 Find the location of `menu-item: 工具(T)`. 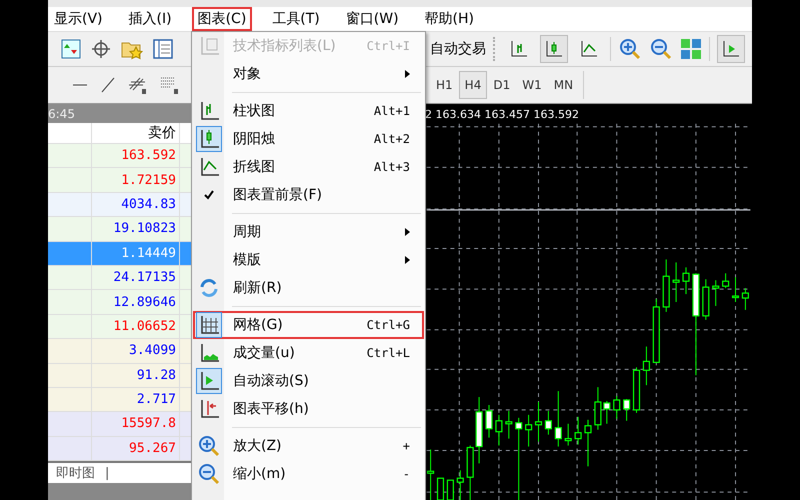

menu-item: 工具(T) is located at coordinates (296, 19).